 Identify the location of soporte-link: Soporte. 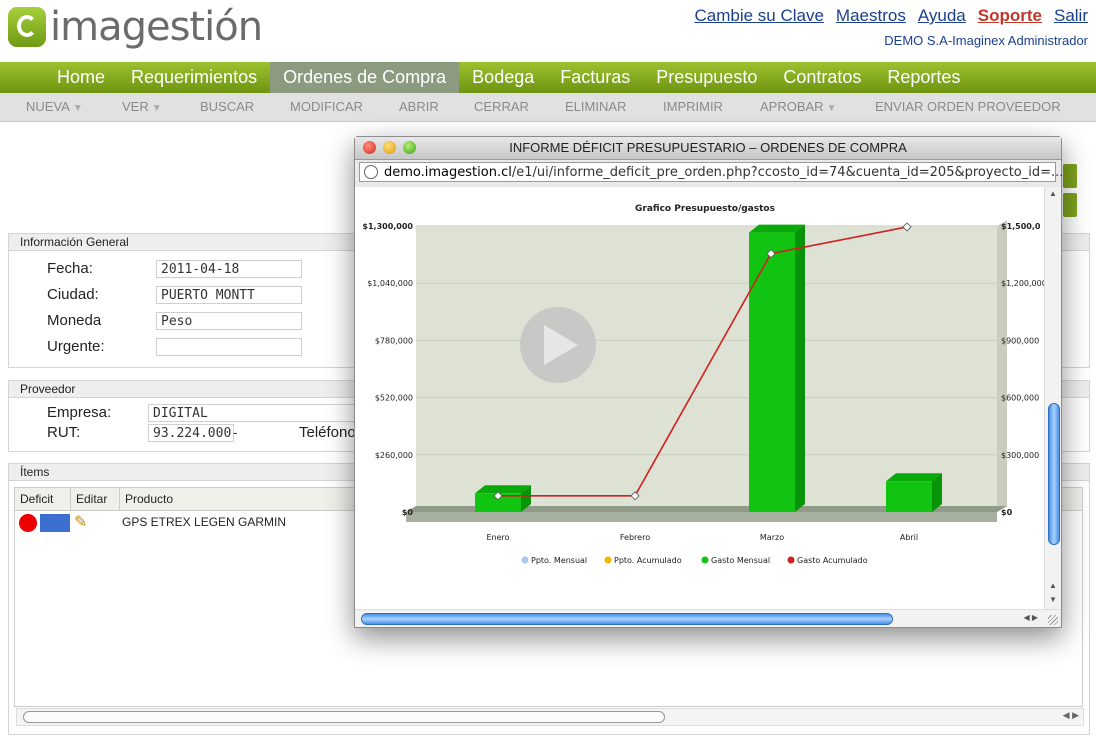
(1010, 16).